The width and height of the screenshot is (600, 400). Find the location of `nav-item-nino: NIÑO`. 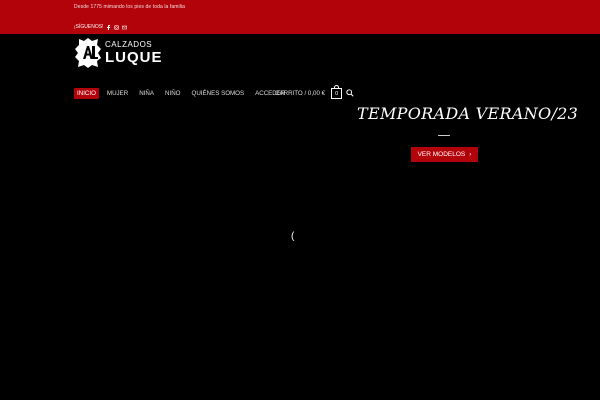

nav-item-nino: NIÑO is located at coordinates (172, 93).